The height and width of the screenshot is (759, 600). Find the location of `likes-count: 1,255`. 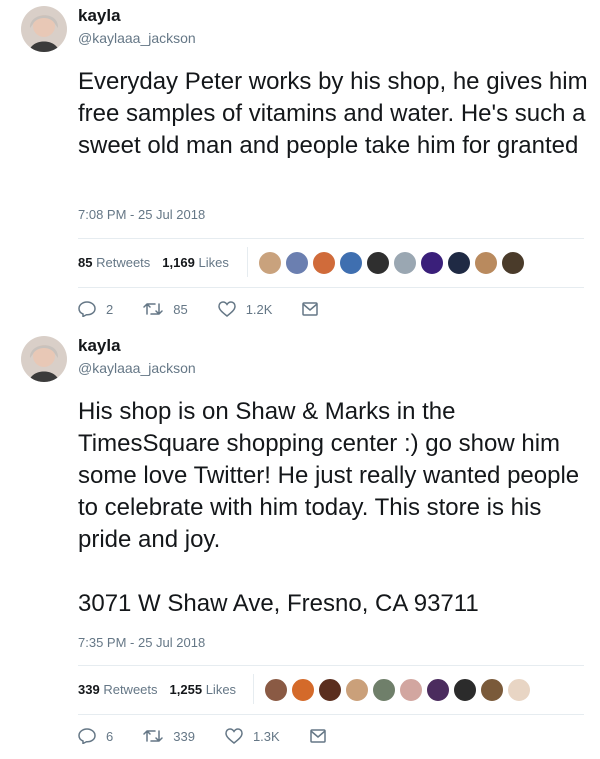

likes-count: 1,255 is located at coordinates (186, 689).